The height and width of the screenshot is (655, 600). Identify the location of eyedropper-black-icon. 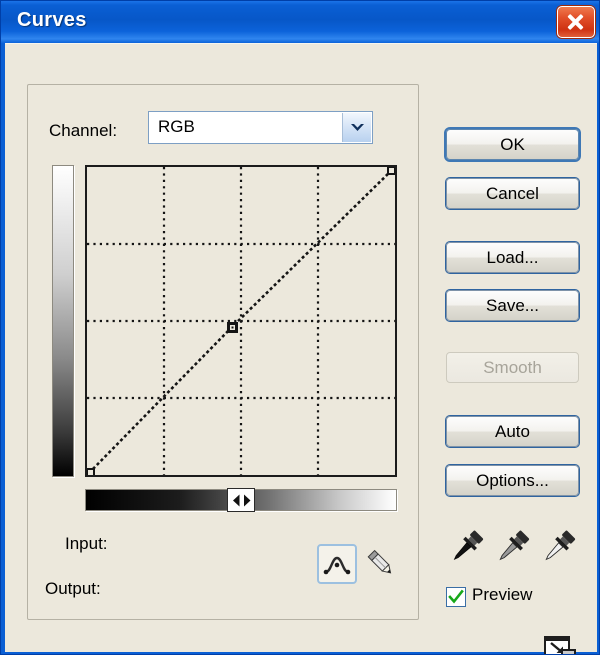
(468, 545).